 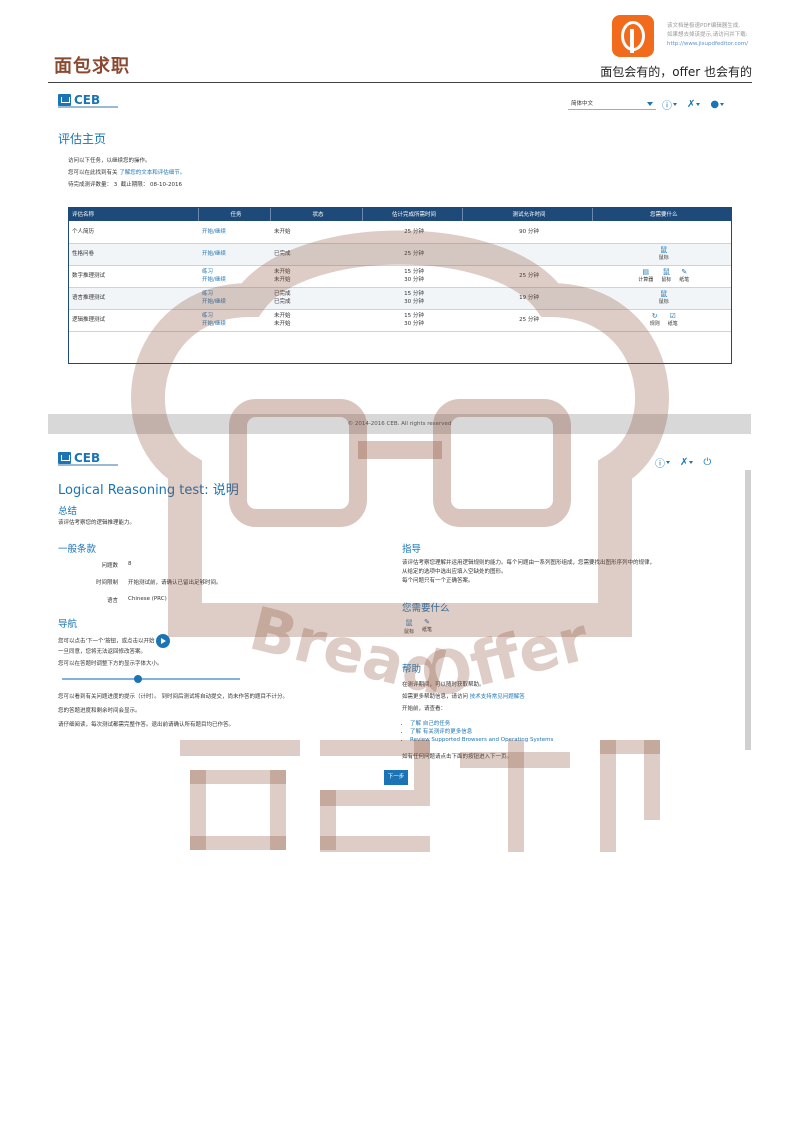 What do you see at coordinates (133, 232) in the screenshot?
I see `cell-name: 个人简历` at bounding box center [133, 232].